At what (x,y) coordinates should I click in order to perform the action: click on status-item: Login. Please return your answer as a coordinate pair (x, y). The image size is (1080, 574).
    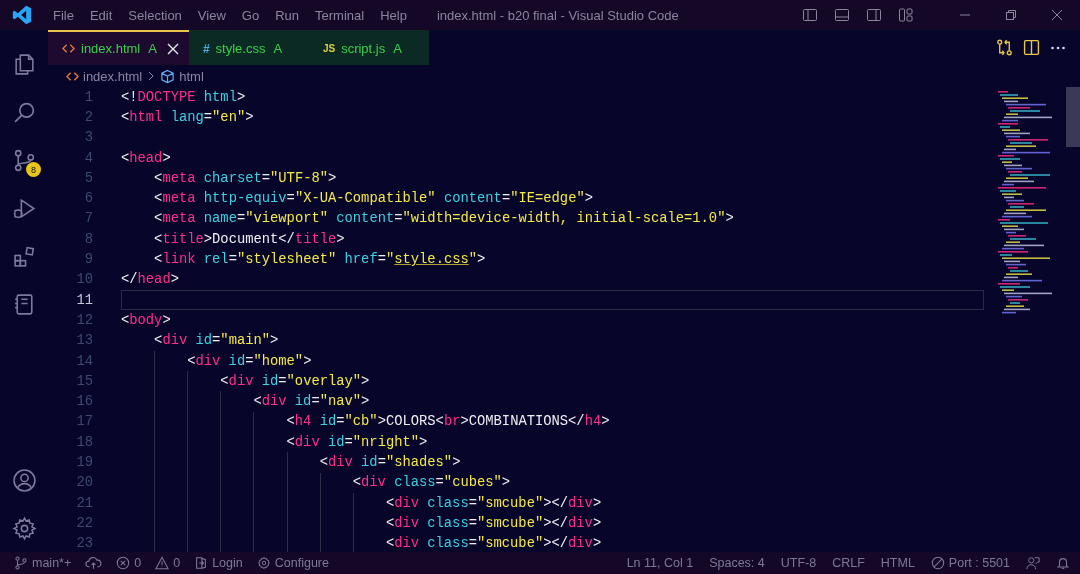
    Looking at the image, I should click on (227, 563).